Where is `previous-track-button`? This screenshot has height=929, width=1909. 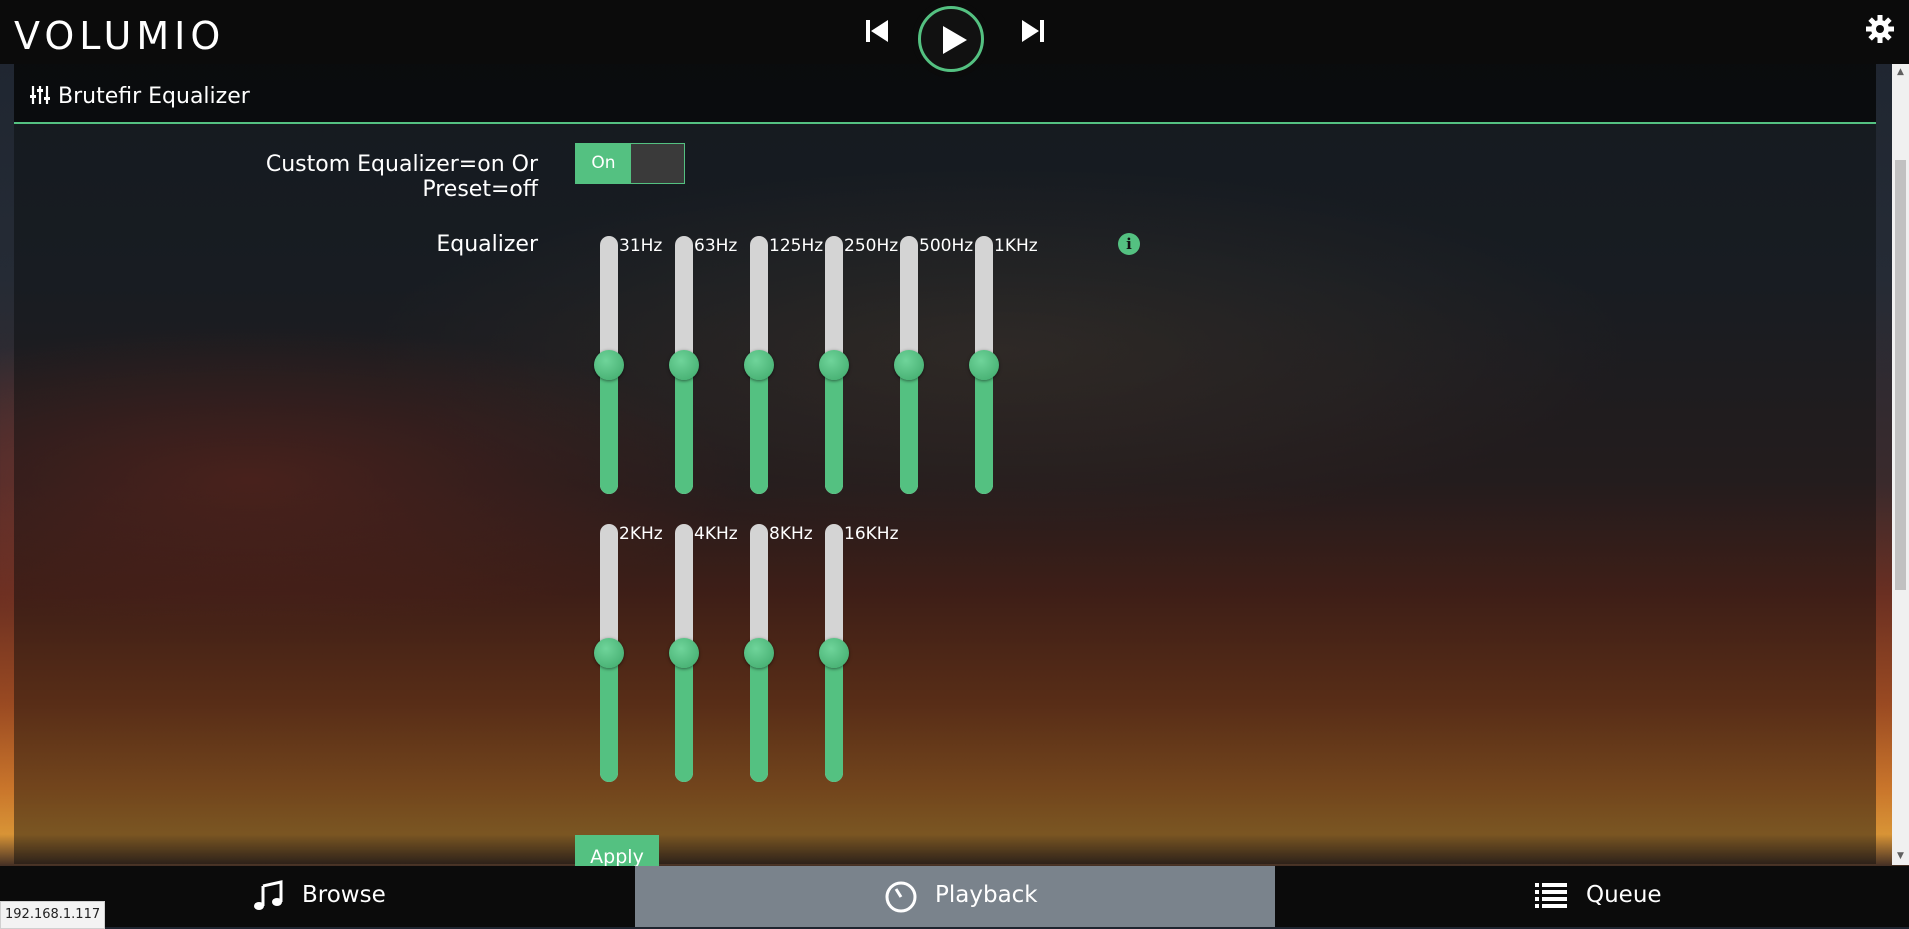 previous-track-button is located at coordinates (877, 31).